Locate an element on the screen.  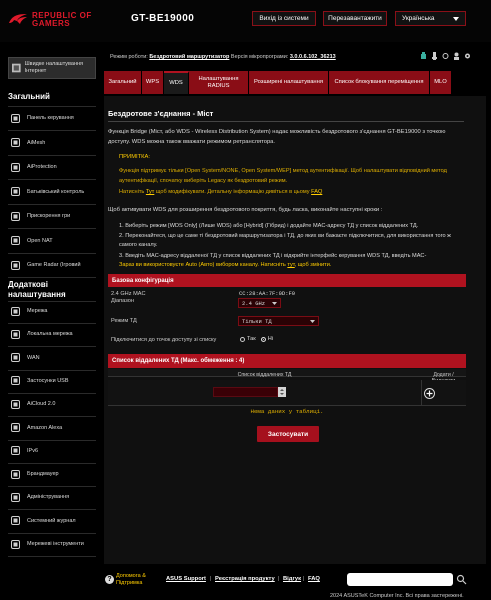
tab-wps: WPS is located at coordinates (153, 82).